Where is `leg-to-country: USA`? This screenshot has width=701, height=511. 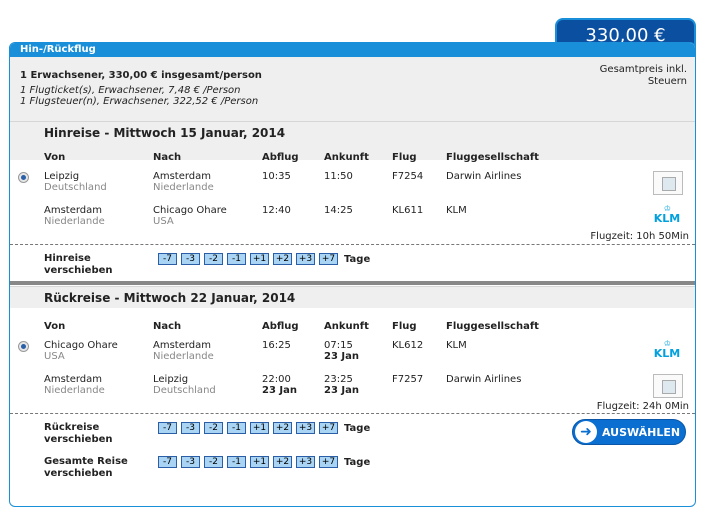 leg-to-country: USA is located at coordinates (163, 221).